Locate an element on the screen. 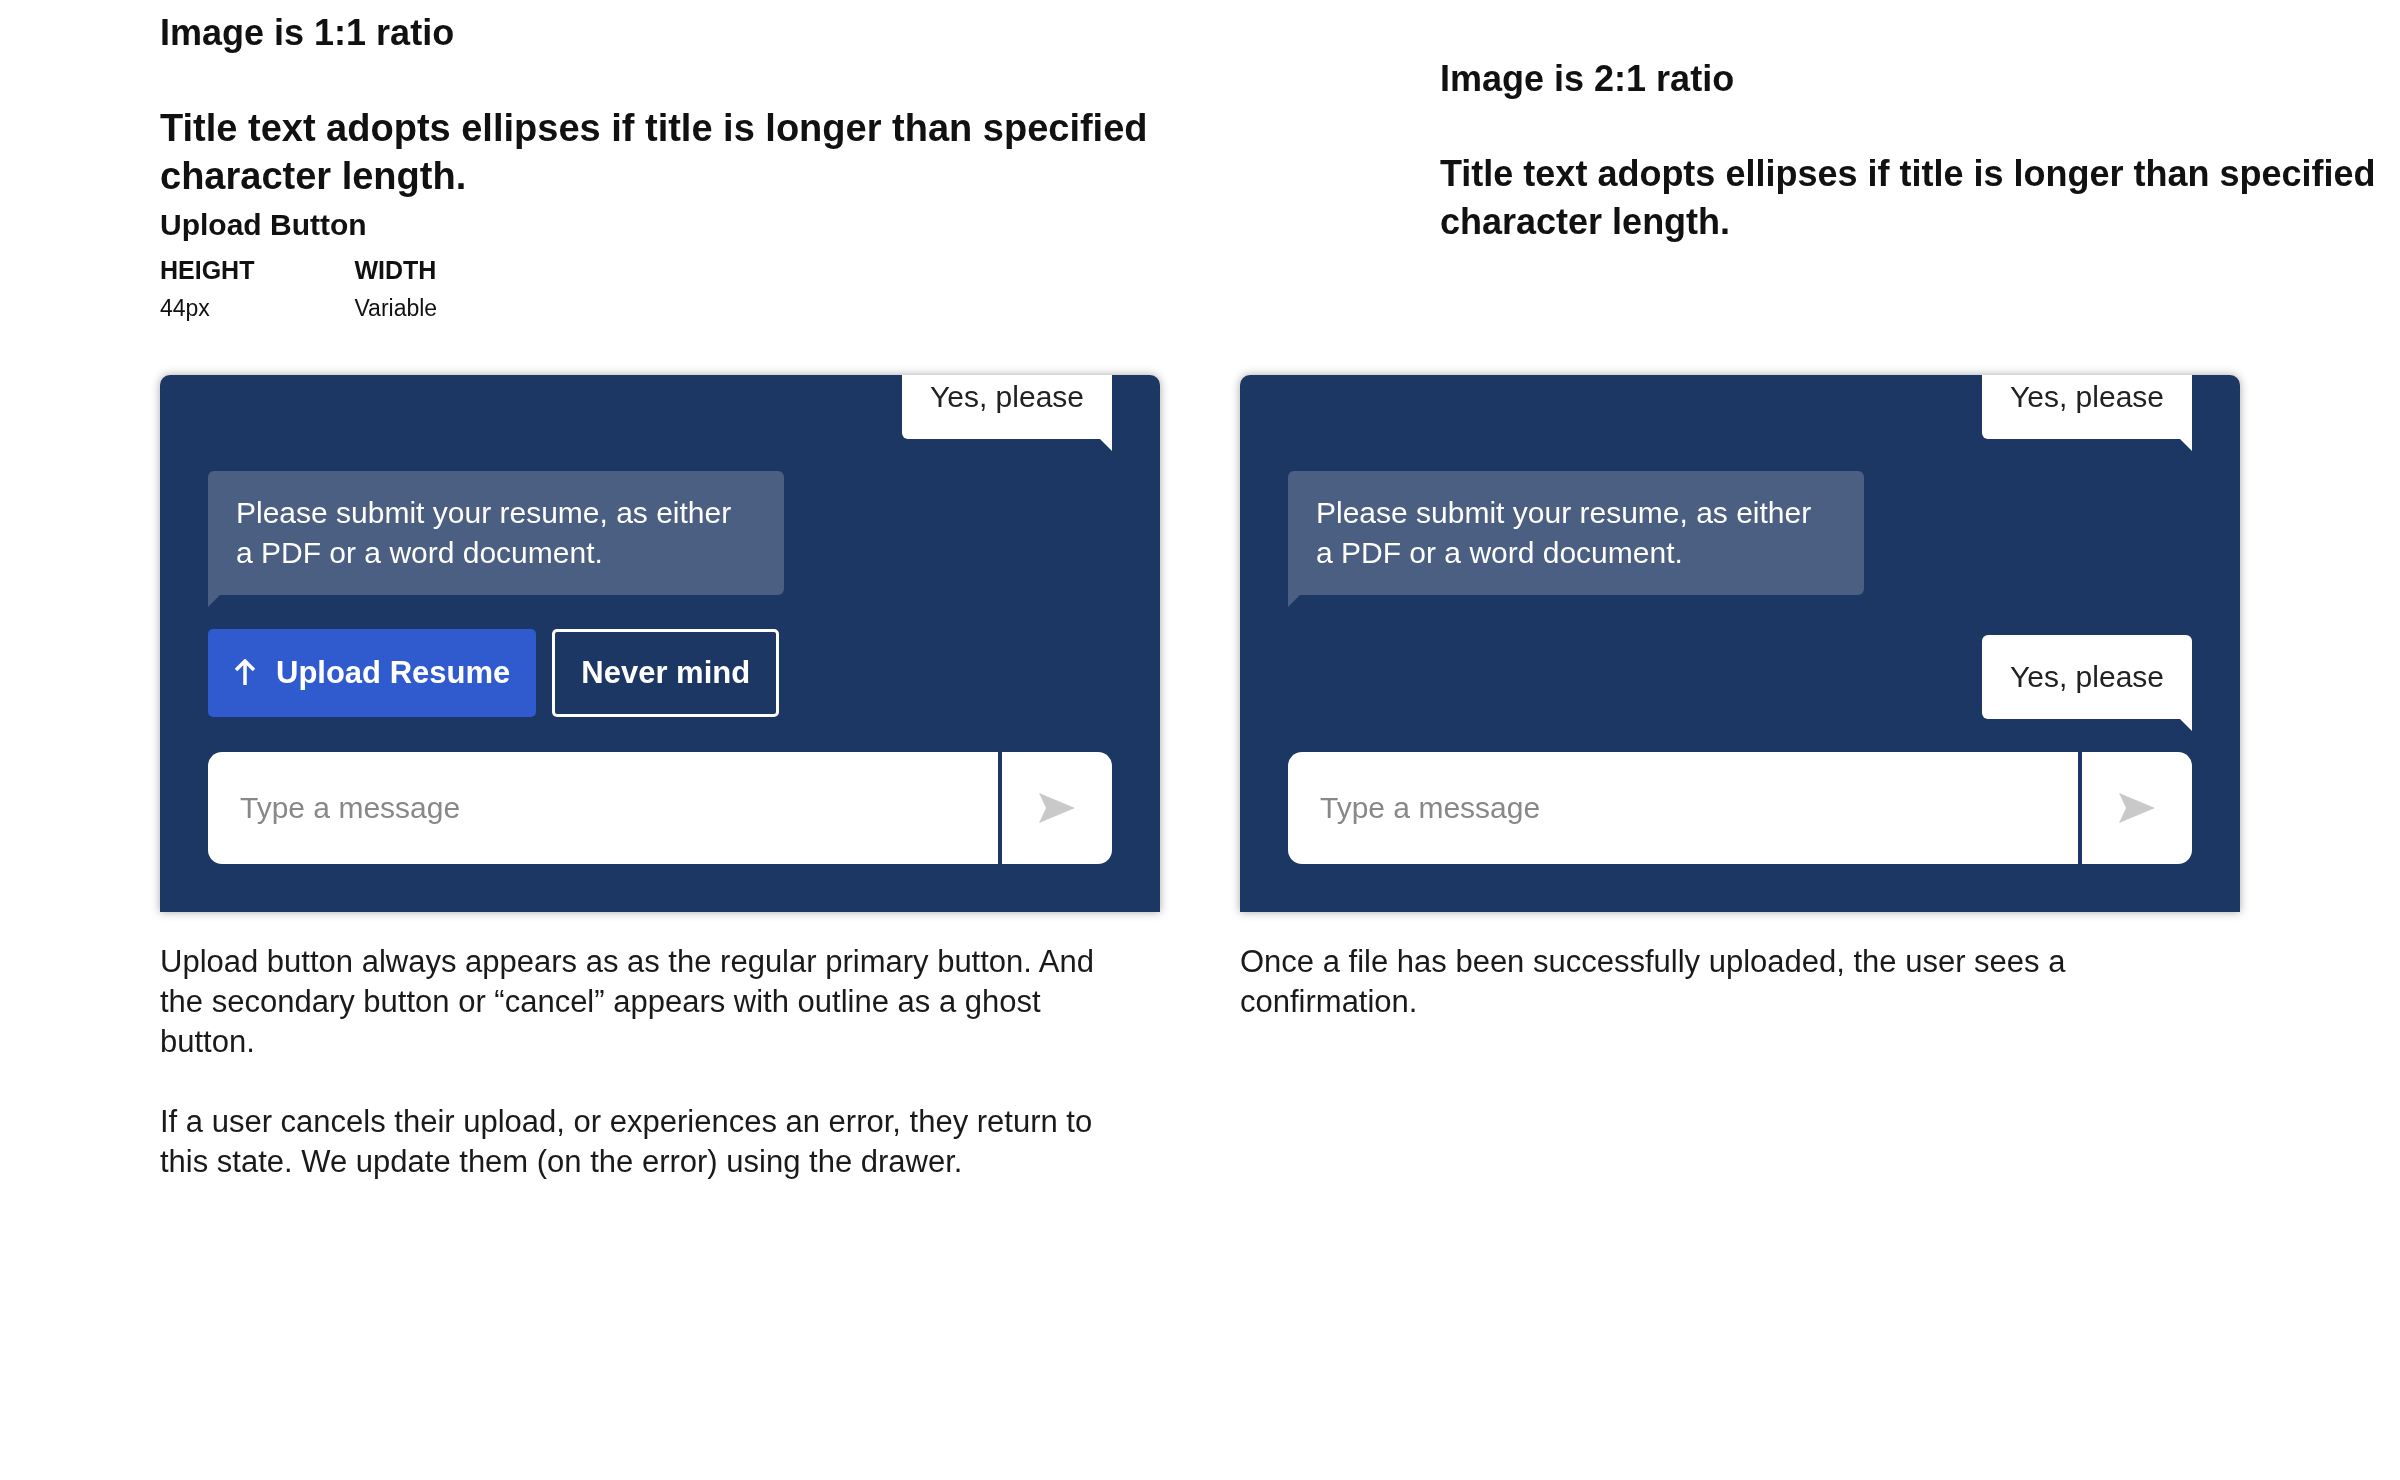 The height and width of the screenshot is (1480, 2400). spec-value: 44px is located at coordinates (185, 308).